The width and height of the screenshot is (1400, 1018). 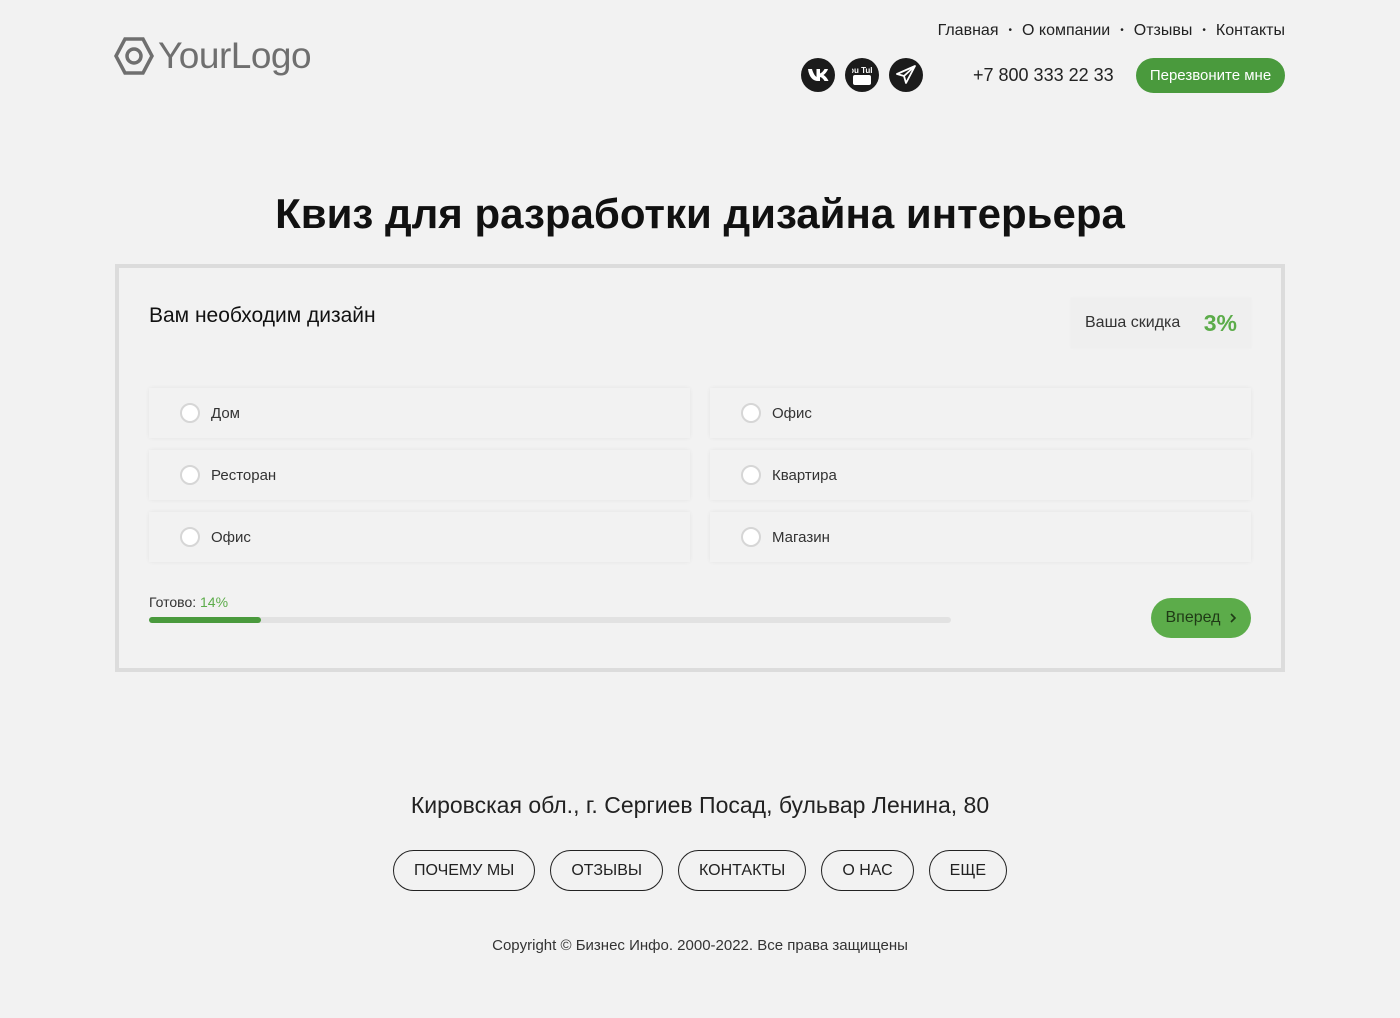 I want to click on vk-link, so click(x=818, y=75).